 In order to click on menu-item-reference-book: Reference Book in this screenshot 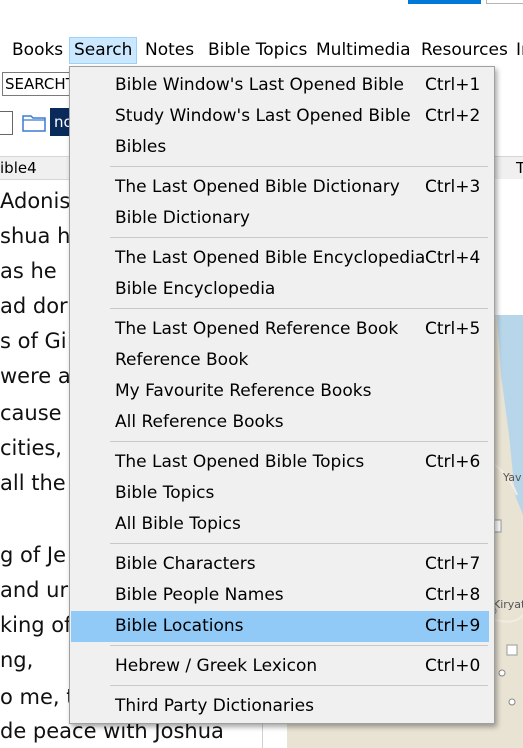, I will do `click(280, 360)`.